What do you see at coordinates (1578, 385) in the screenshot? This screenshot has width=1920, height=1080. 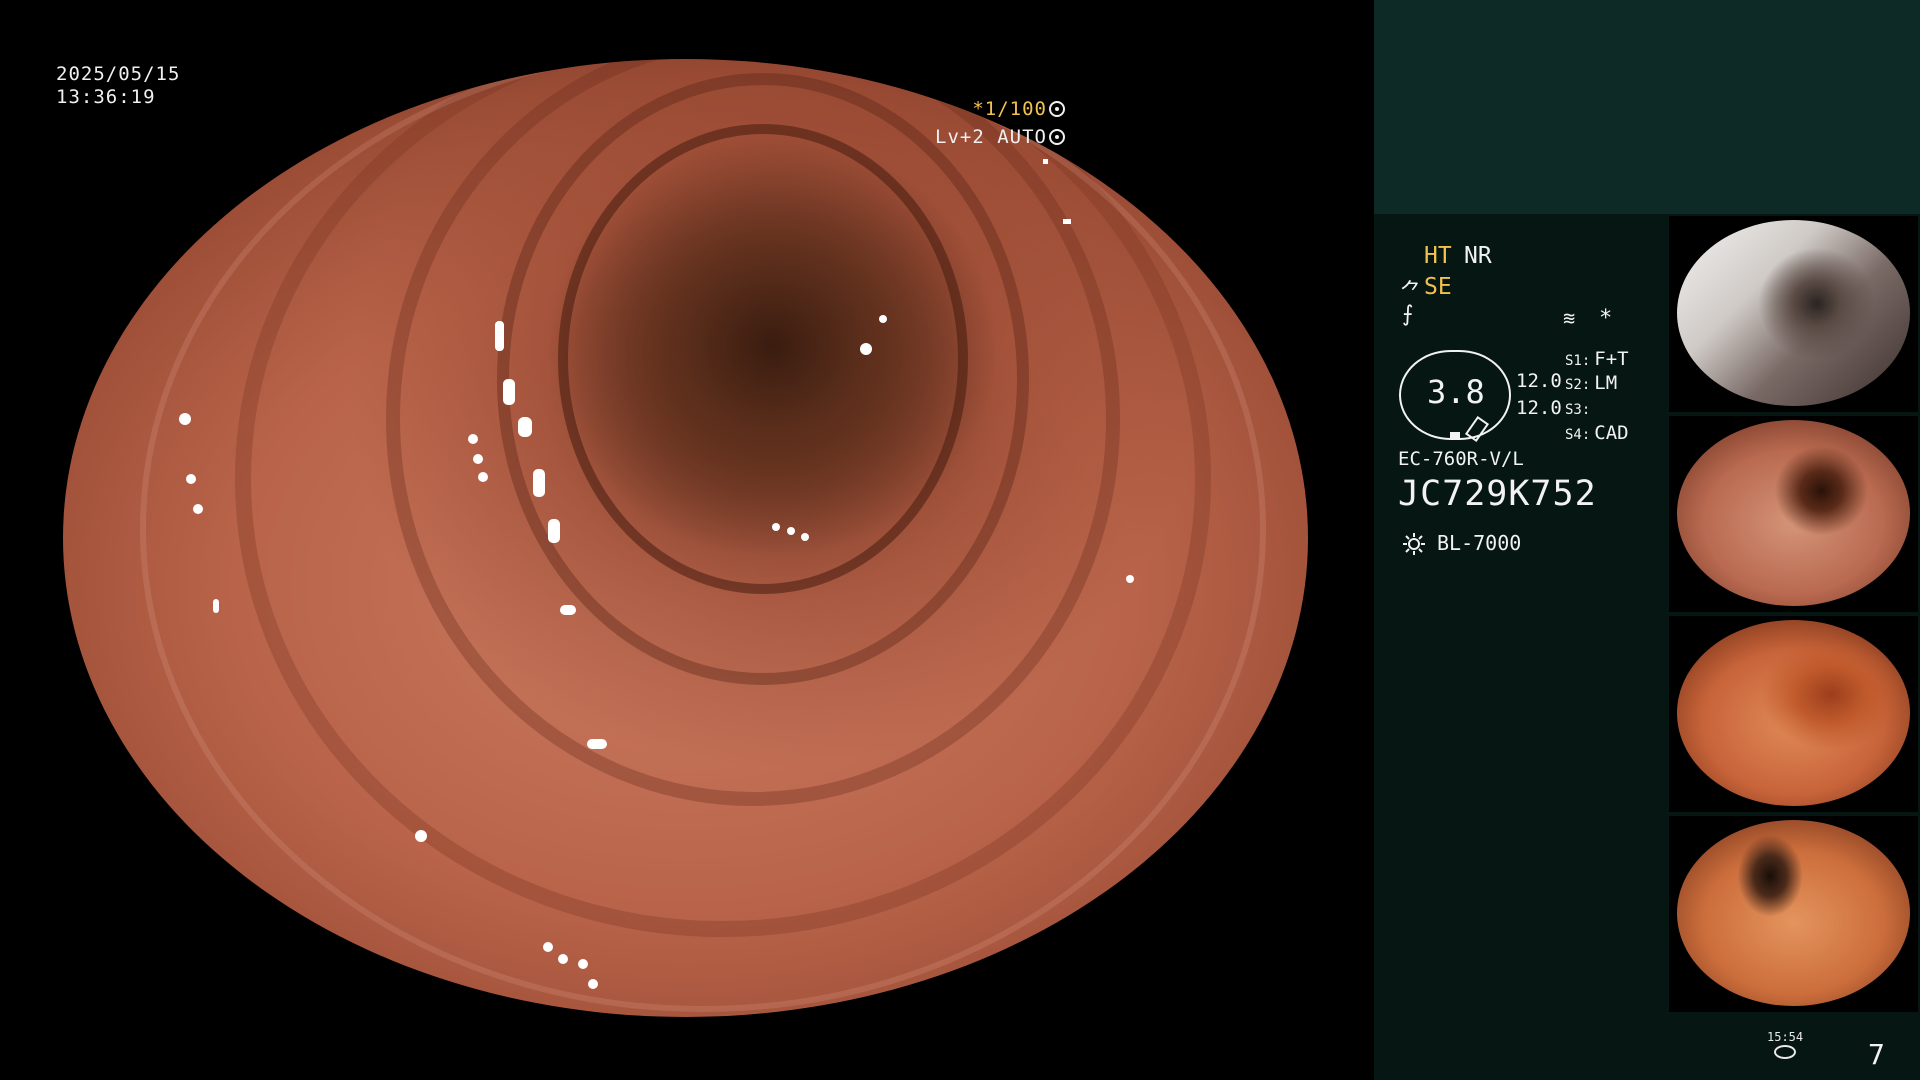 I see `switch-key: S2:` at bounding box center [1578, 385].